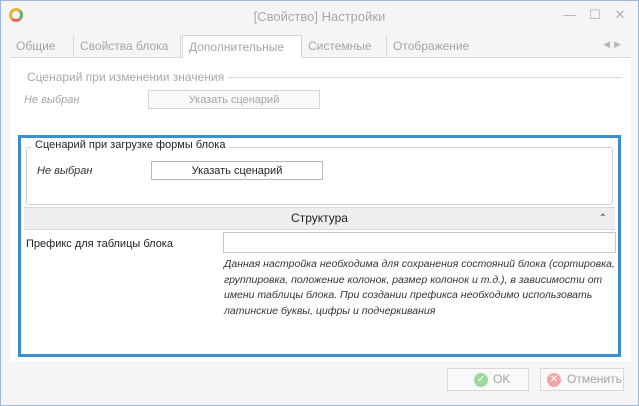 The image size is (639, 406). I want to click on structure-heading: Структура, so click(319, 218).